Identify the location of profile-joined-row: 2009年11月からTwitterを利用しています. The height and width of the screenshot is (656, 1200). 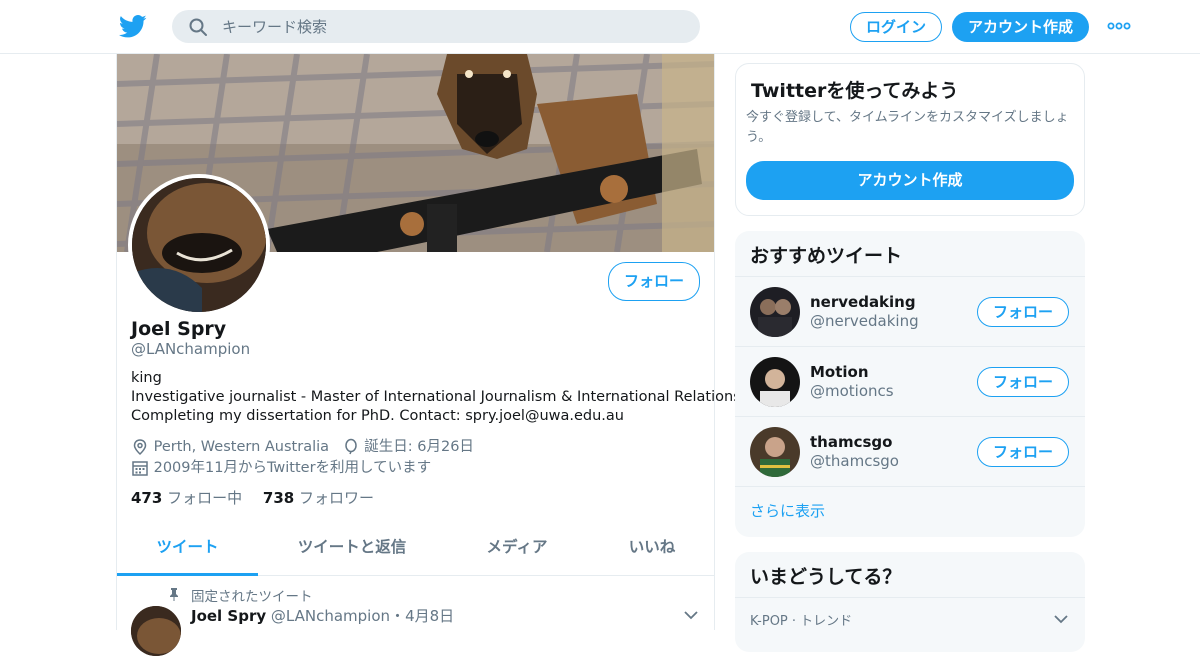
(281, 466).